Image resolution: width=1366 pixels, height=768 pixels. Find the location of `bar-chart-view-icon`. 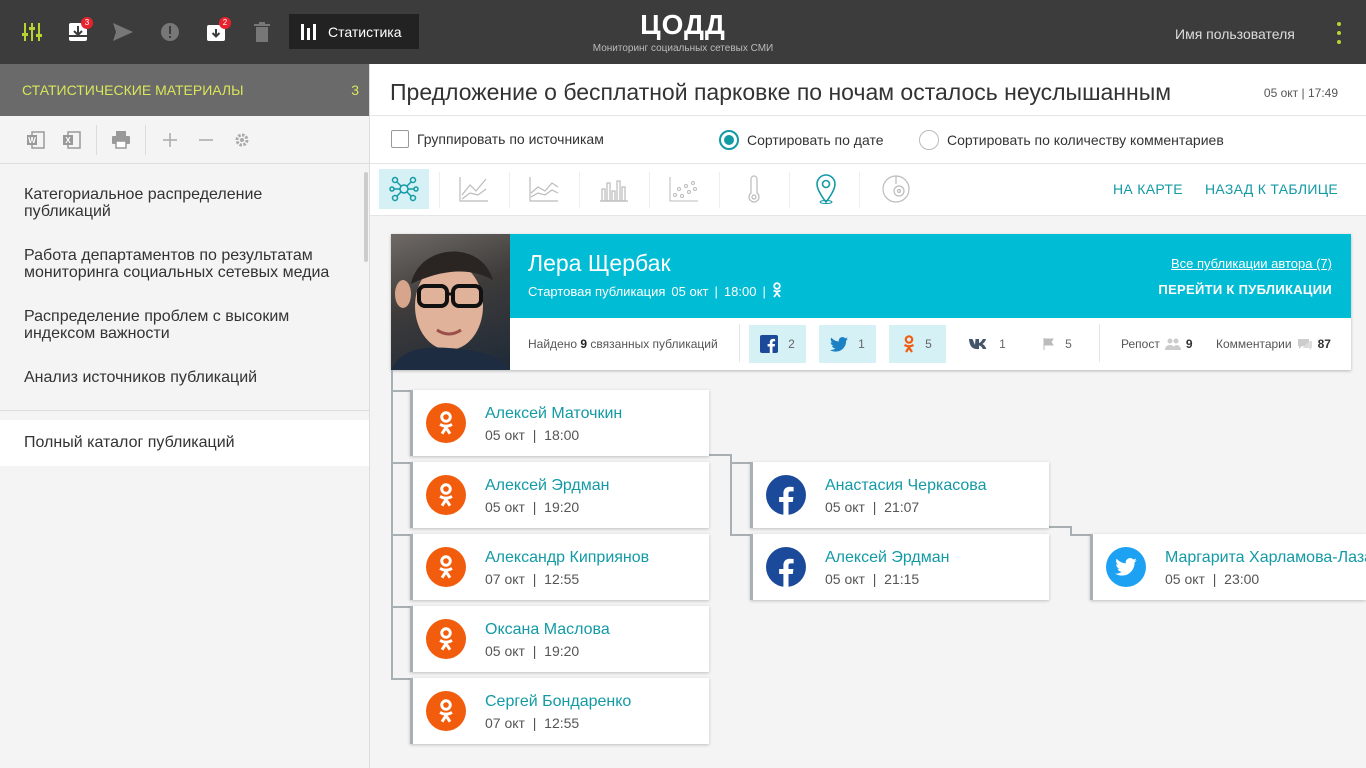

bar-chart-view-icon is located at coordinates (614, 189).